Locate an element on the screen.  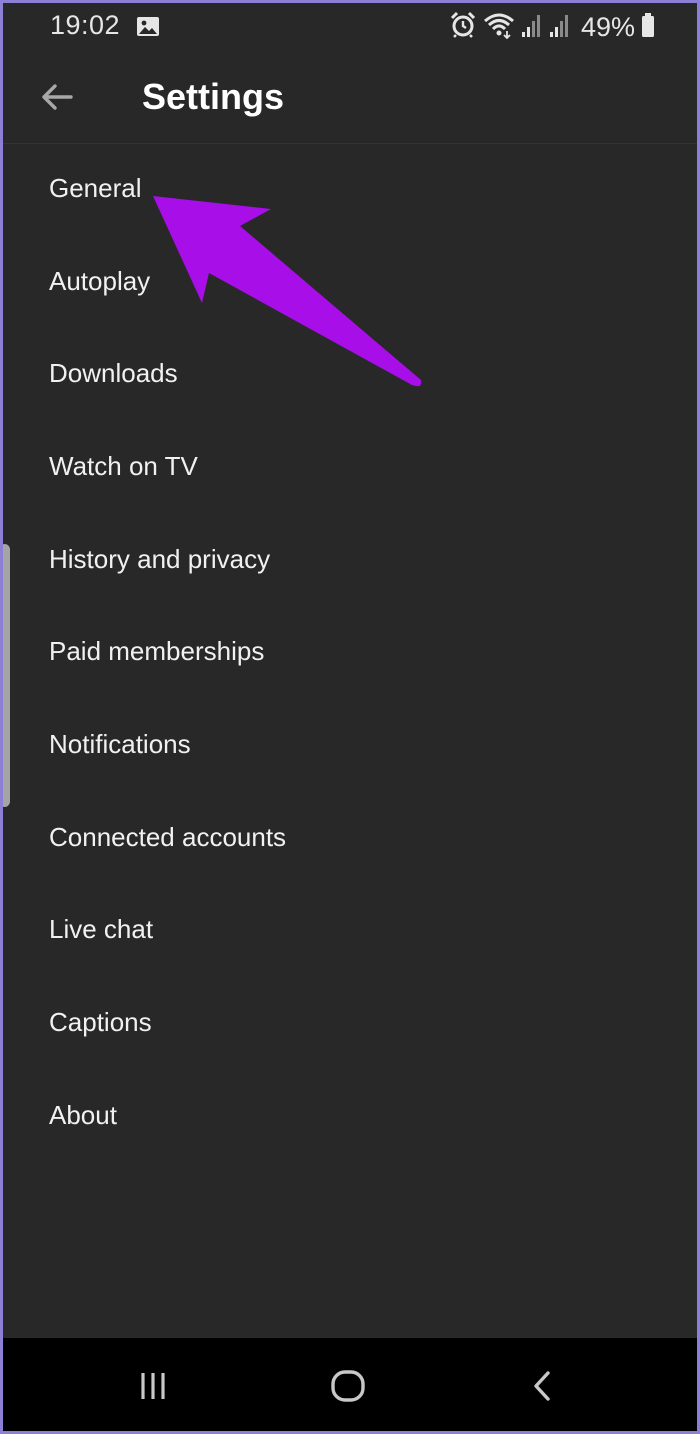
settings-item-label: History and privacy is located at coordinates (160, 558).